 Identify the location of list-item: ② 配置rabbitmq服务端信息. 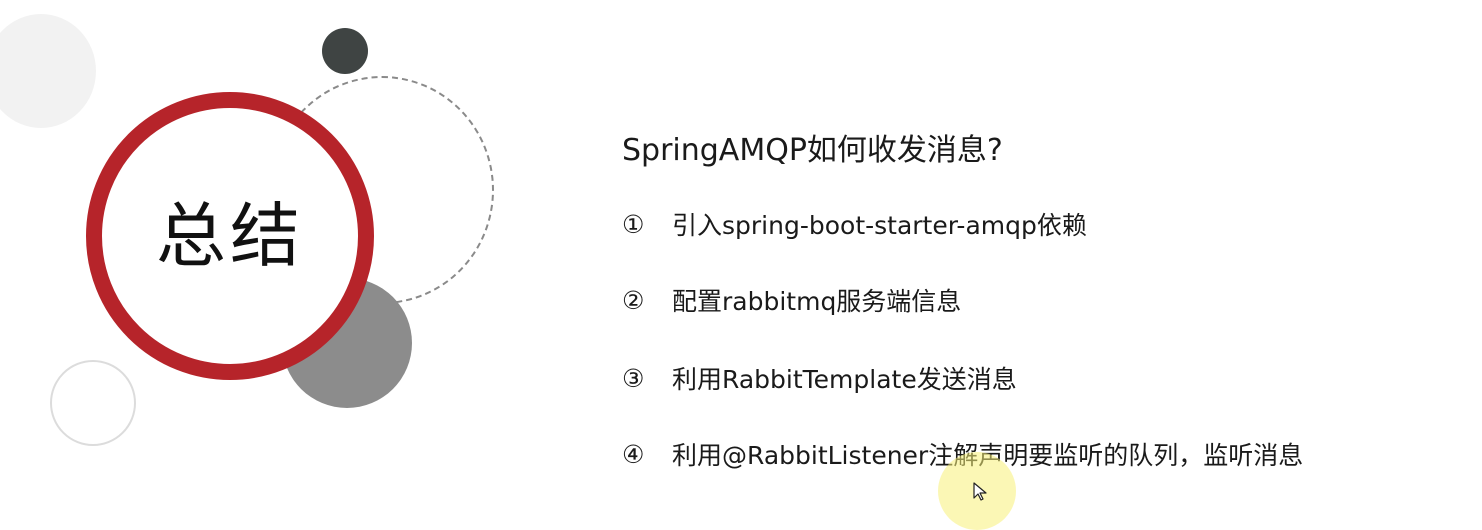
(791, 300).